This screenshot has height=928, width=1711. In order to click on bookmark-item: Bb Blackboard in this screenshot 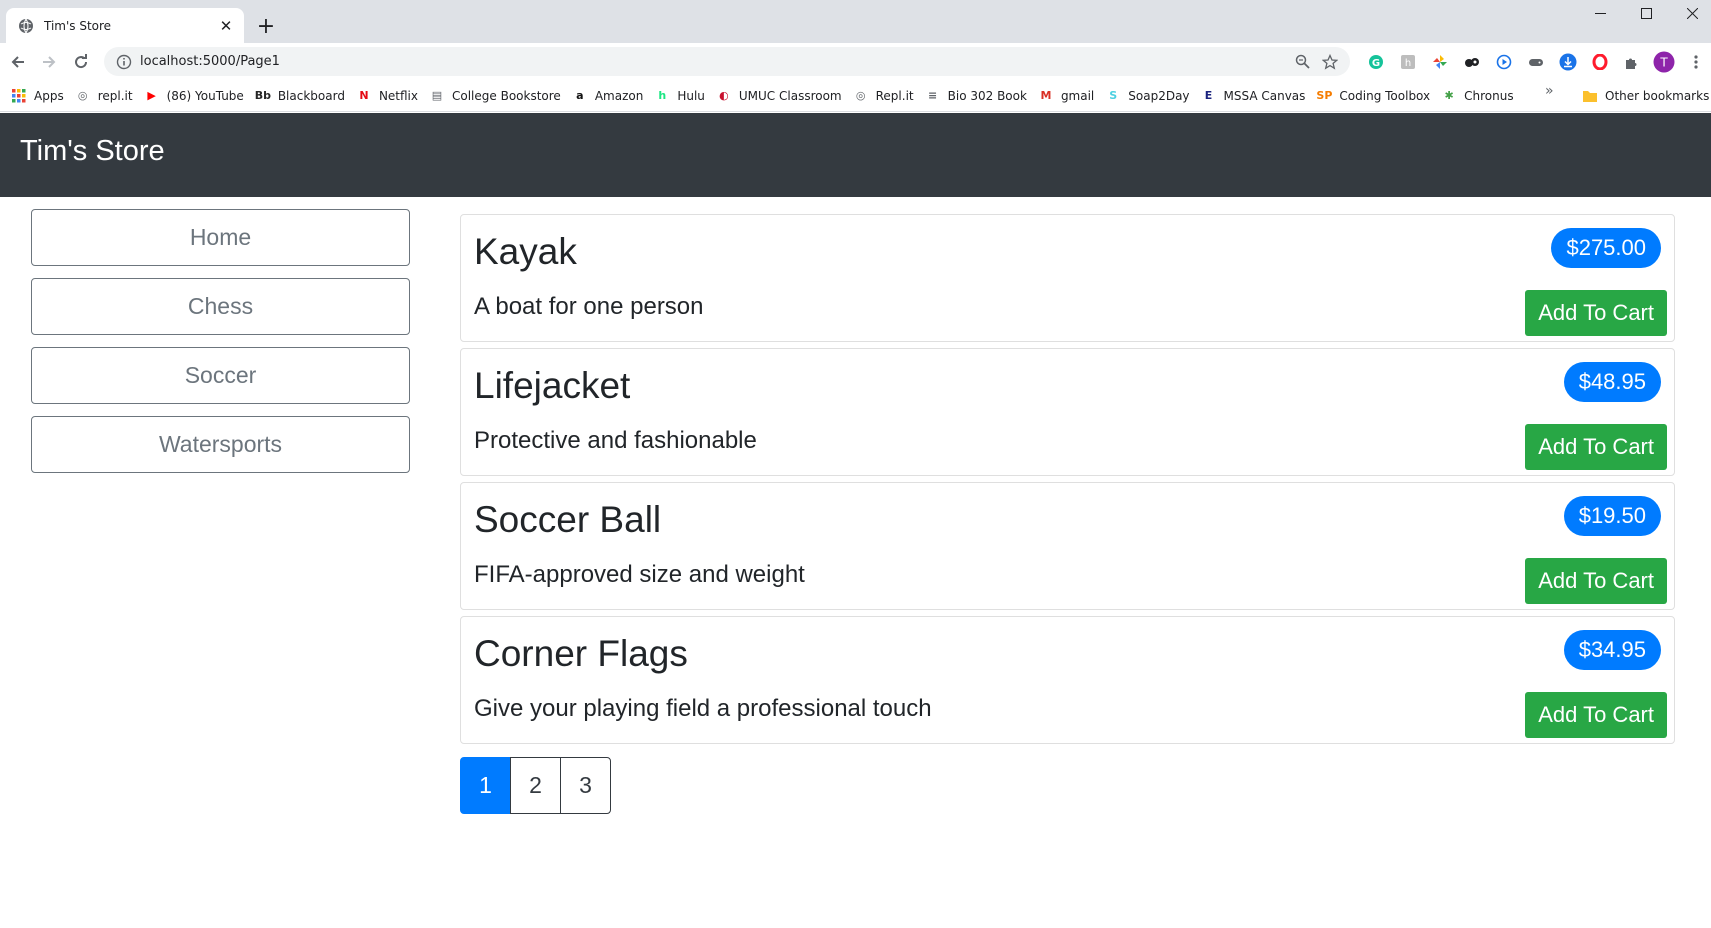, I will do `click(302, 96)`.